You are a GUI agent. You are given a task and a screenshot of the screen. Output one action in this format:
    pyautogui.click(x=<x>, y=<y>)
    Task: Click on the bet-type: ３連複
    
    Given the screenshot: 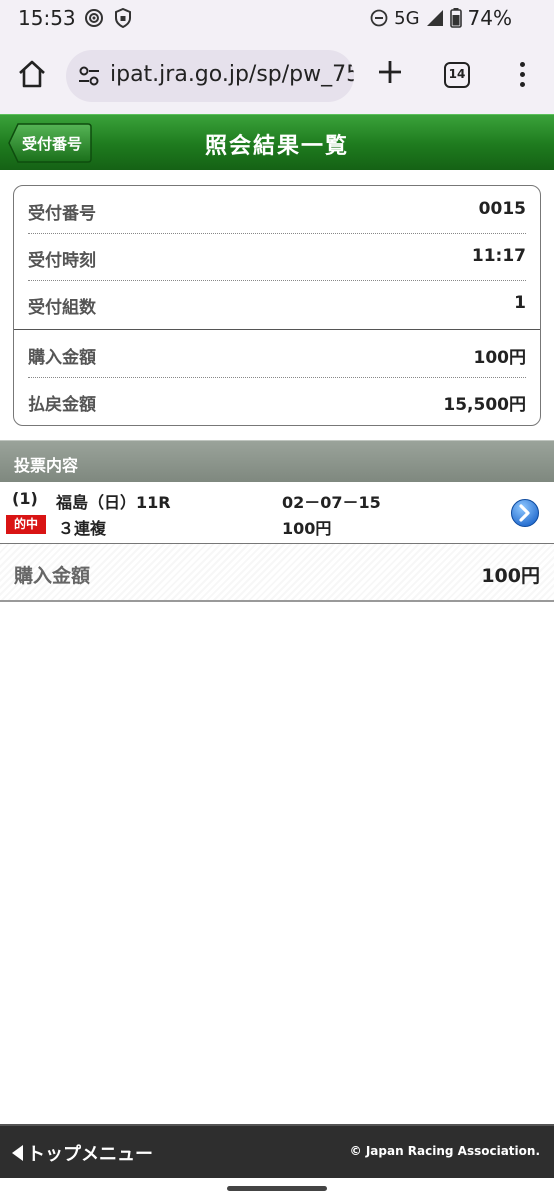 What is the action you would take?
    pyautogui.click(x=82, y=528)
    